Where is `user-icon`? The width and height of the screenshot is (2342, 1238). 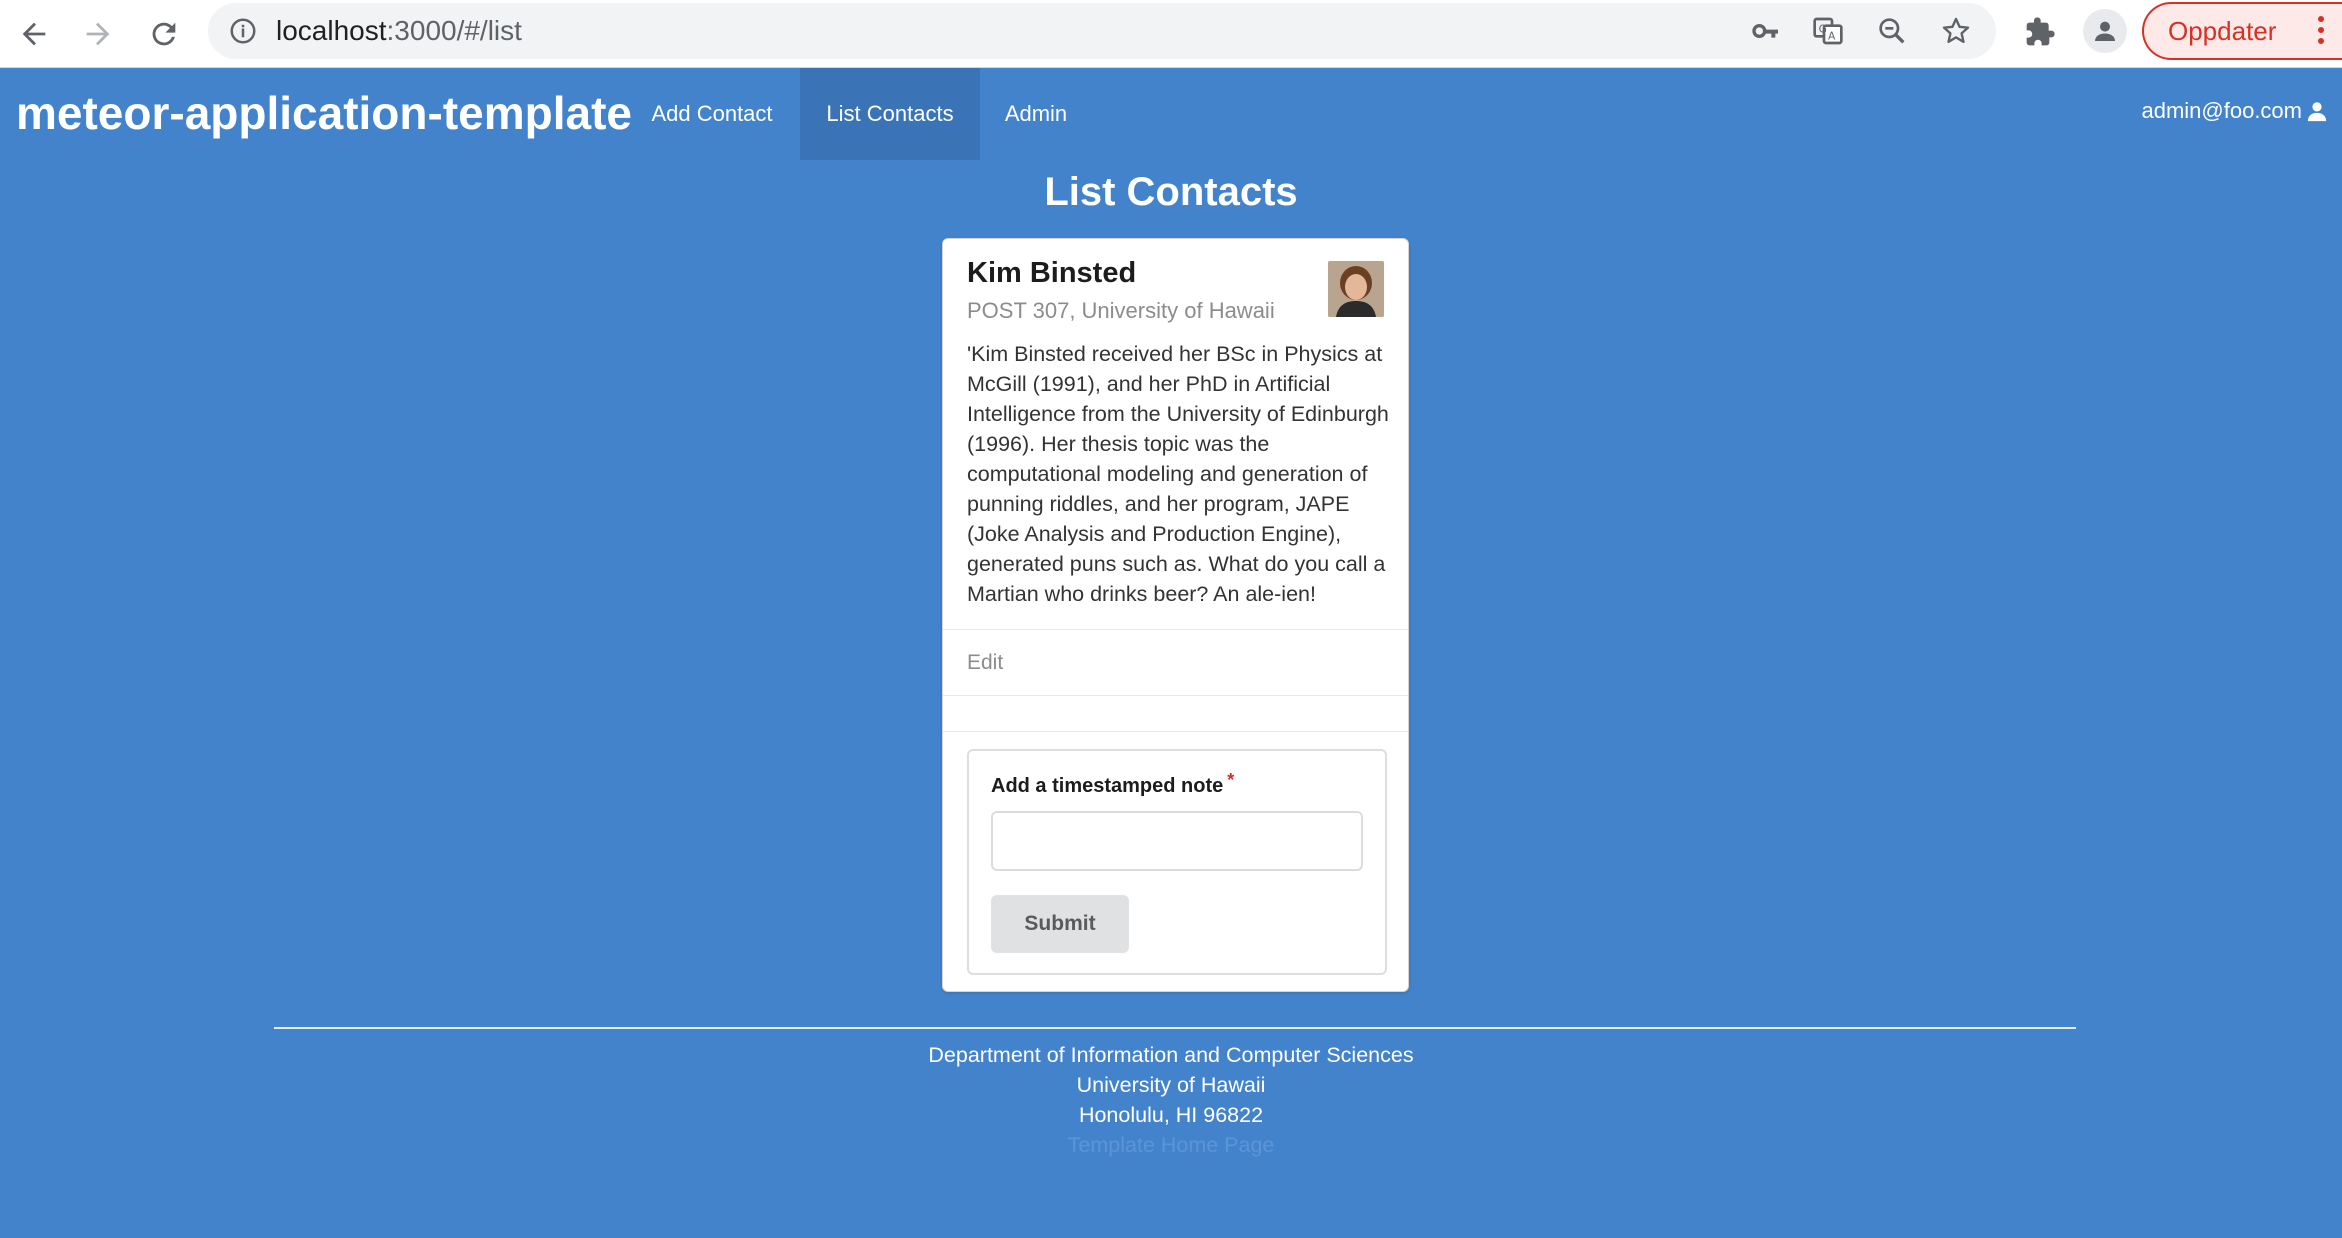 user-icon is located at coordinates (2317, 112).